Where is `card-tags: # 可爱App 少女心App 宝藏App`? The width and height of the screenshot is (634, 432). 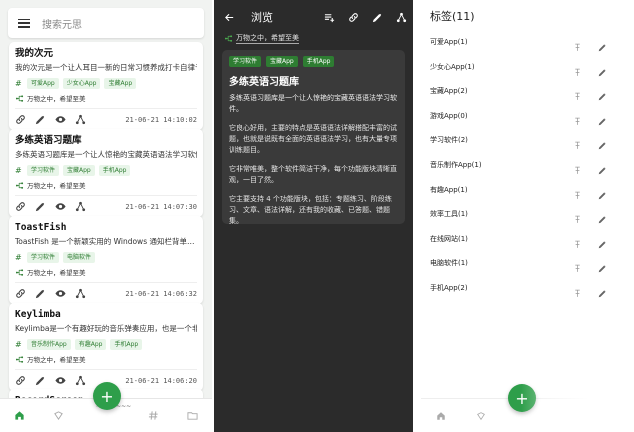
card-tags: # 可爱App 少女心App 宝藏App is located at coordinates (106, 83).